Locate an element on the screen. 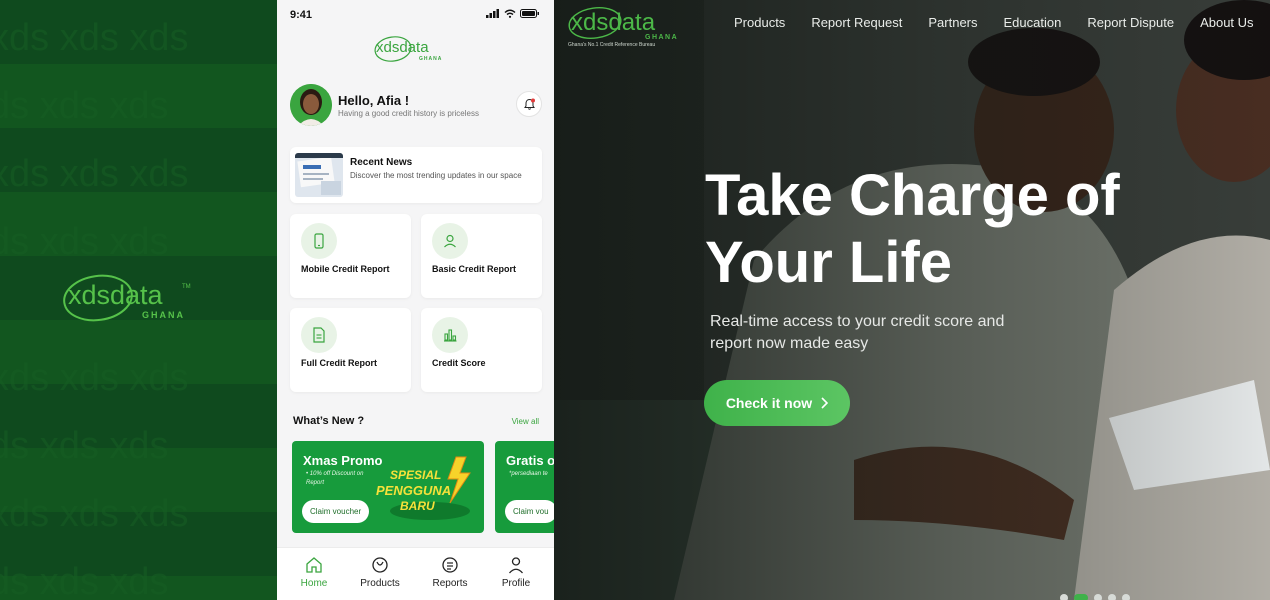  bell-icon is located at coordinates (529, 104).